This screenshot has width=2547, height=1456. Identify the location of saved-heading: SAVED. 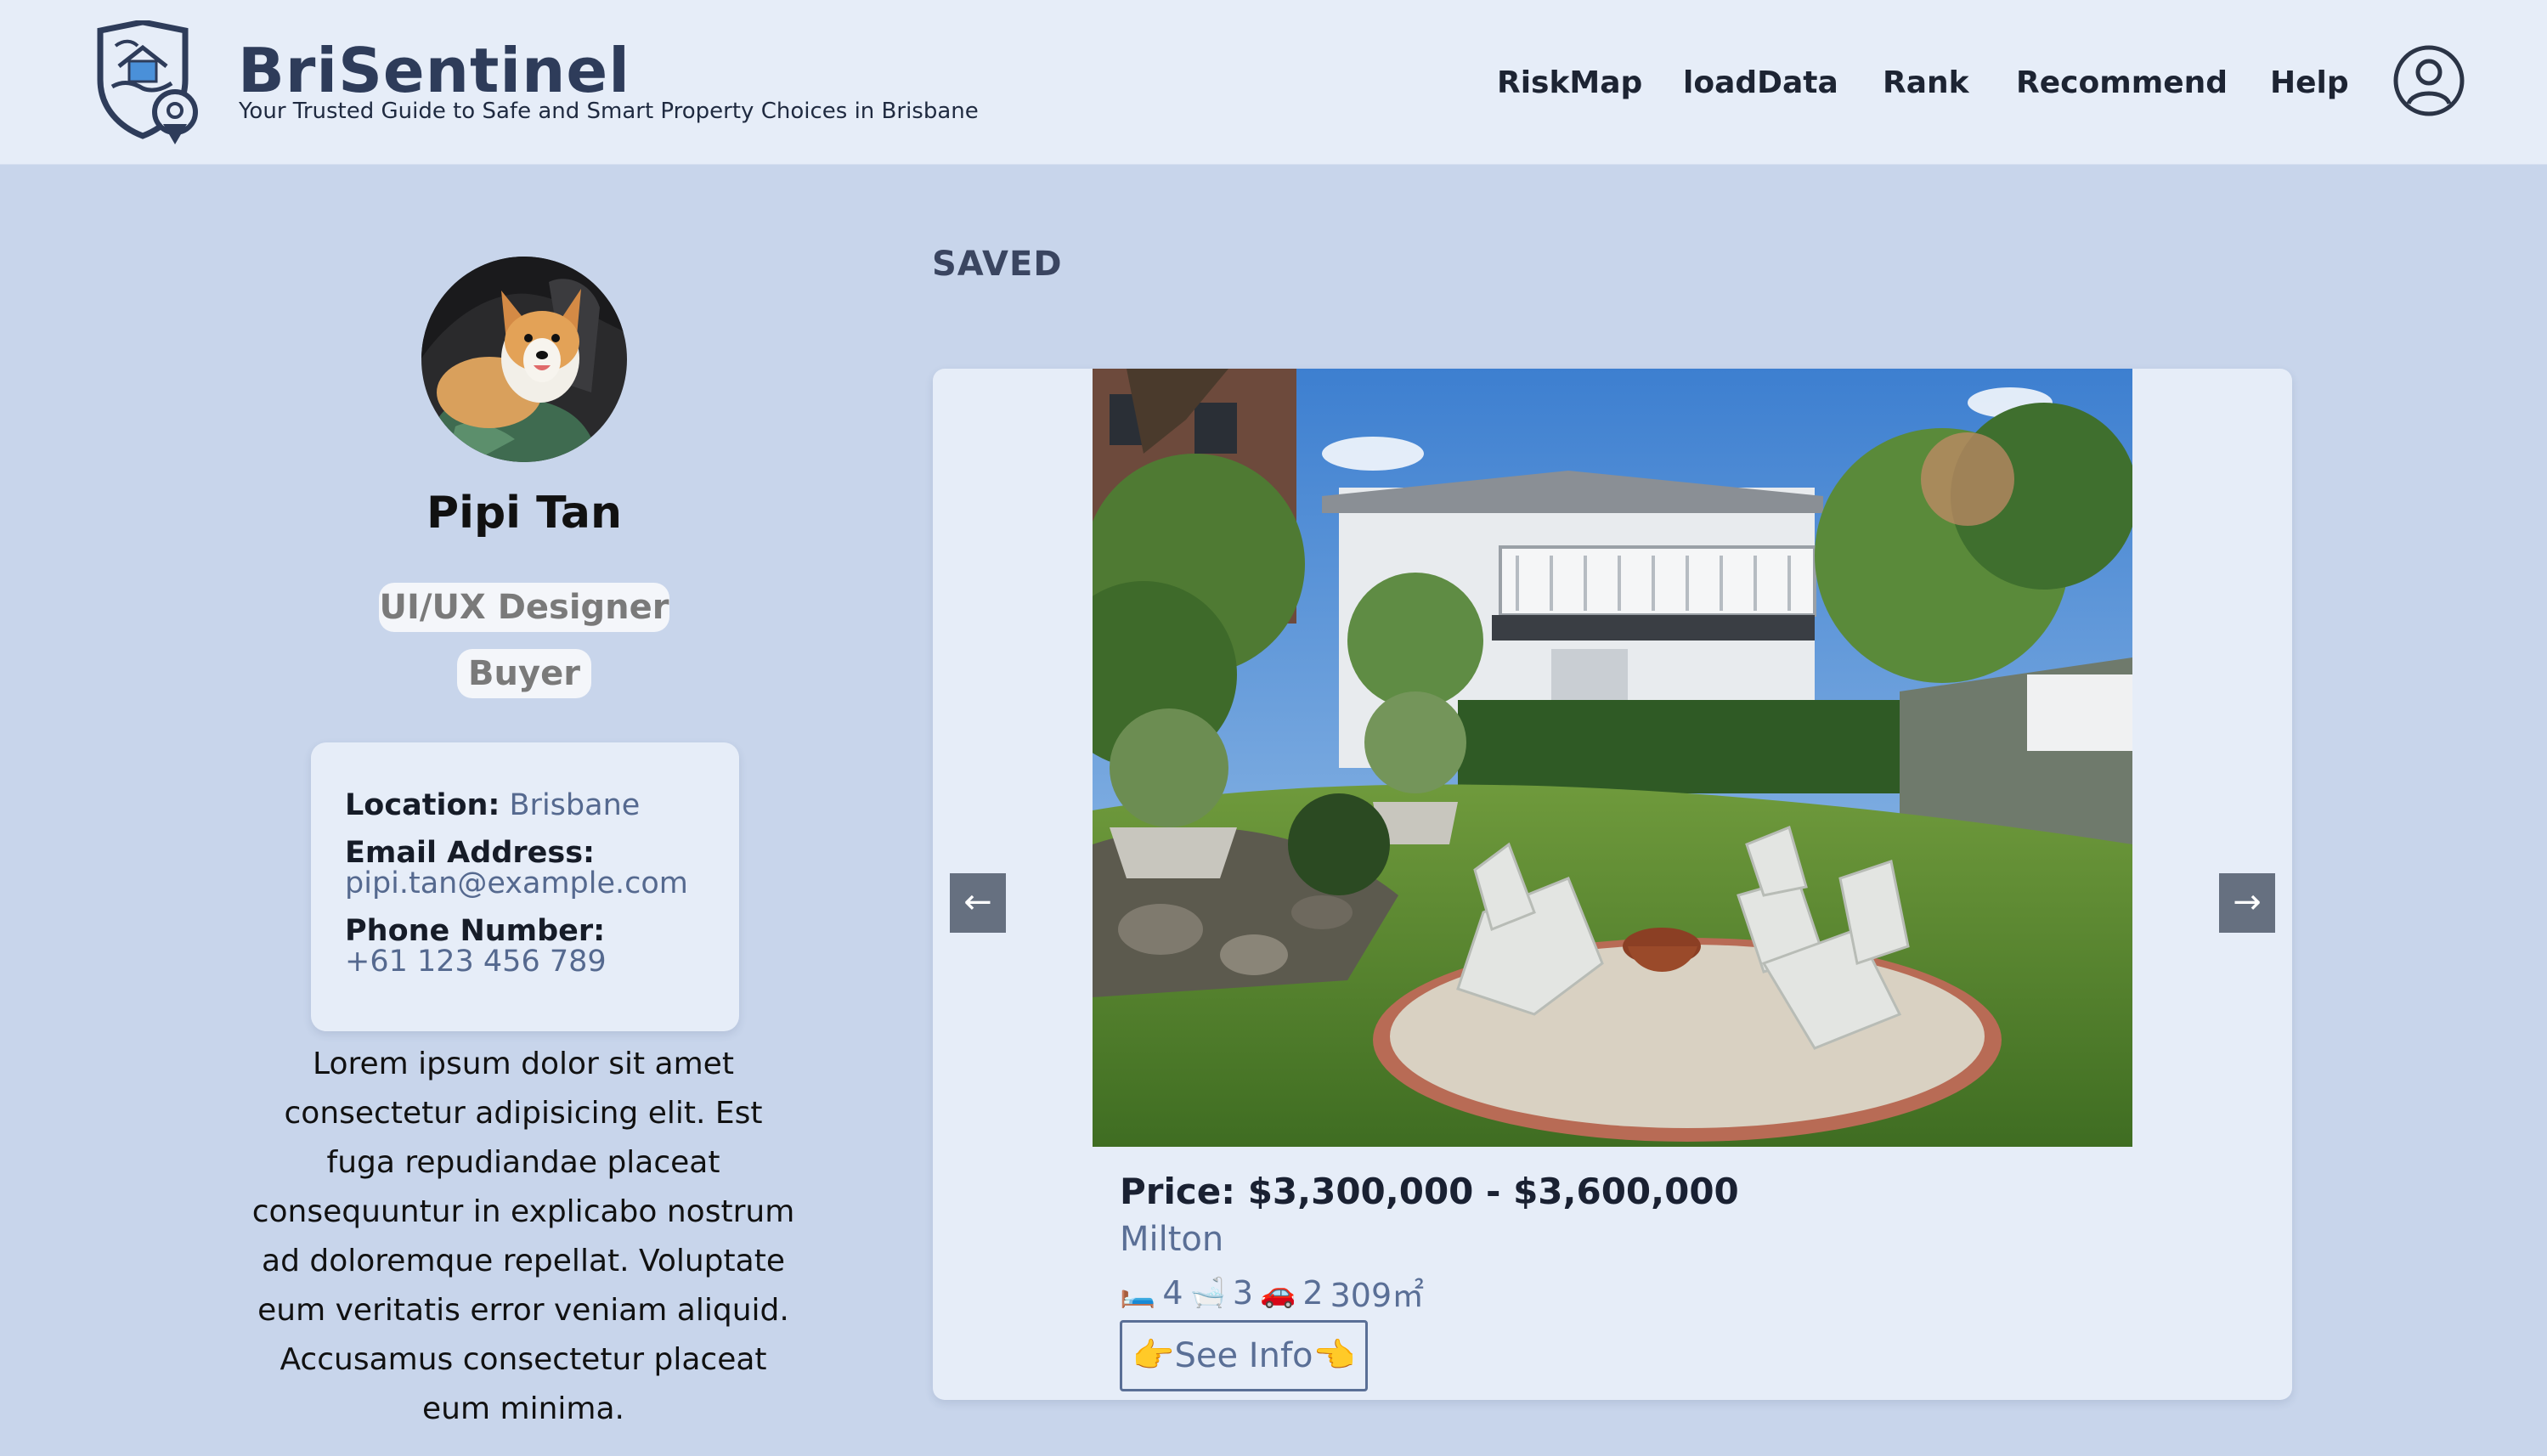
(997, 265).